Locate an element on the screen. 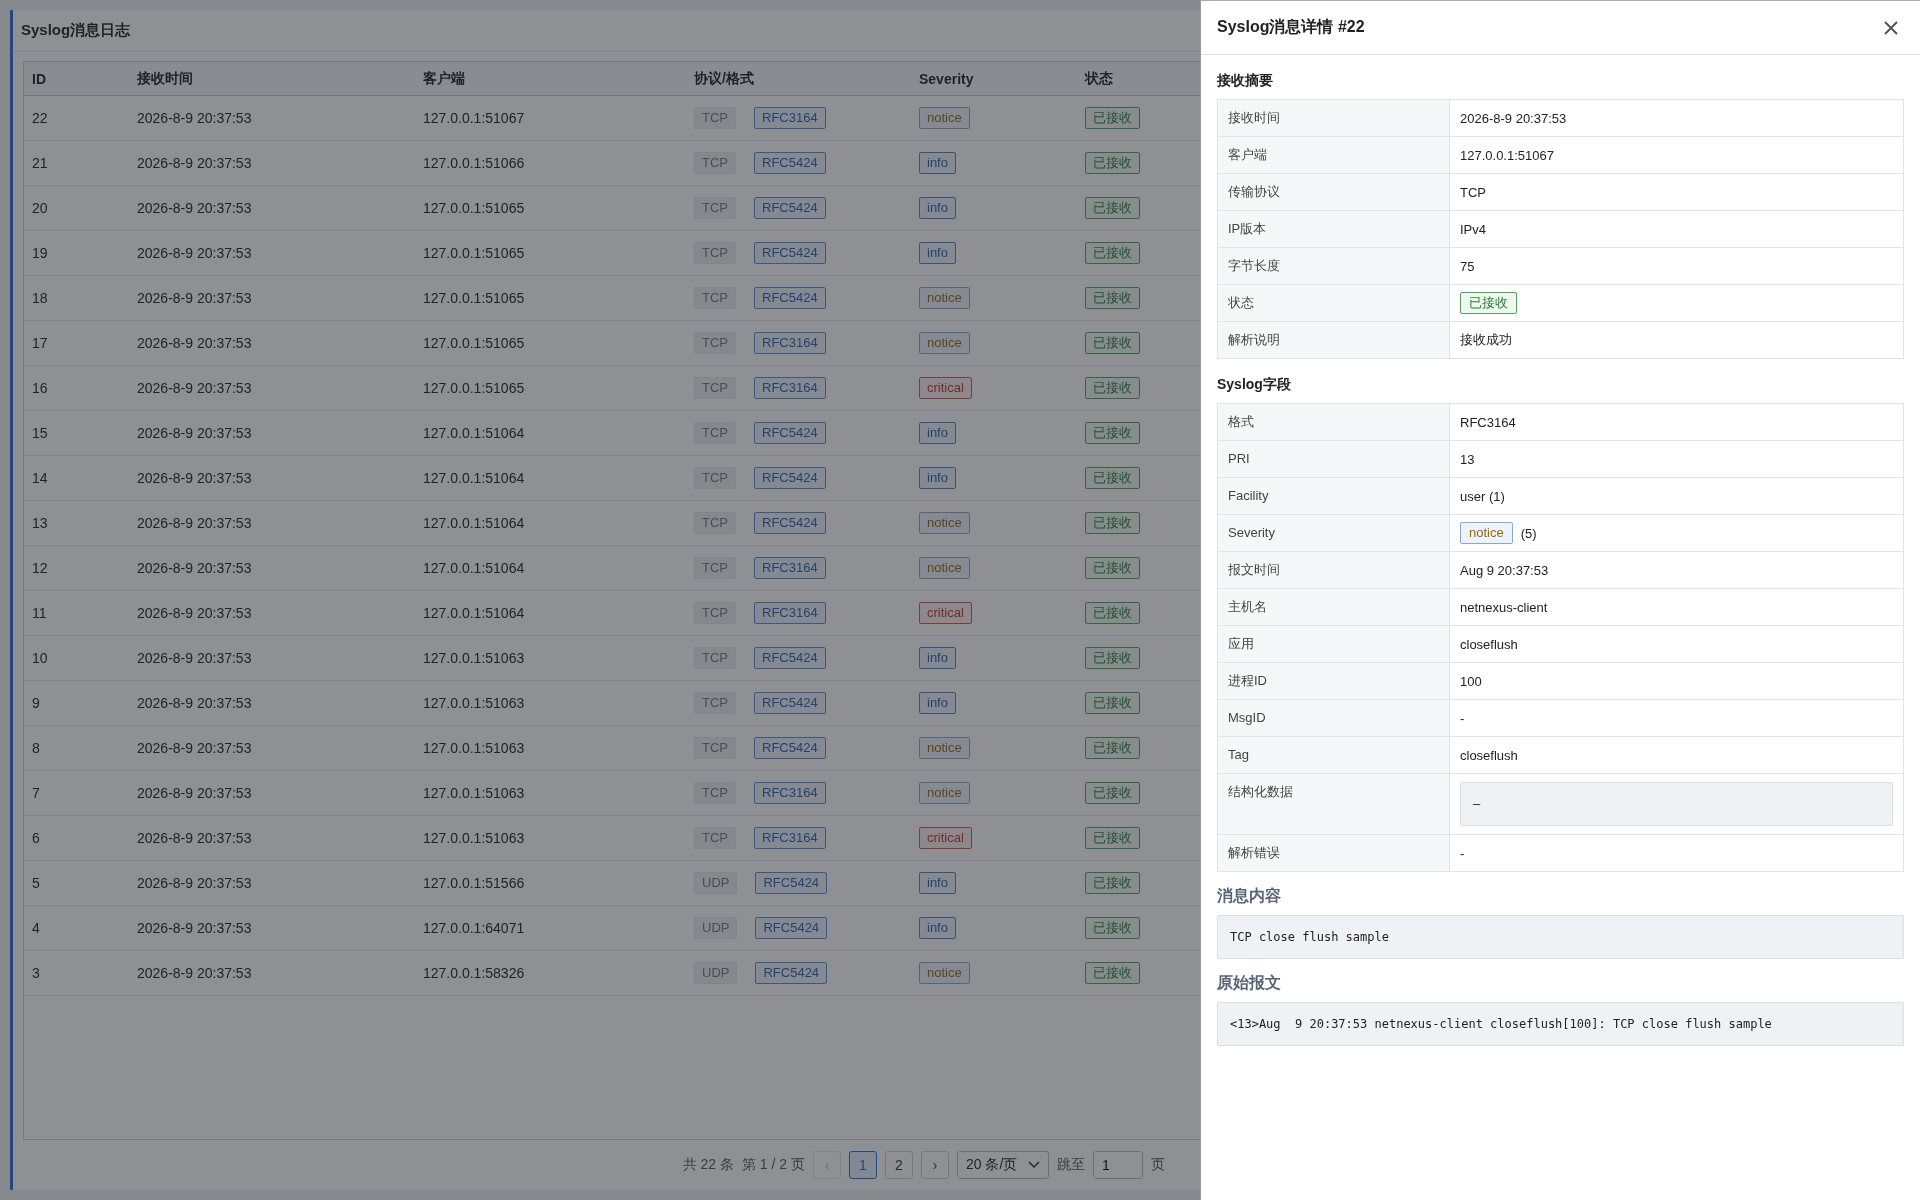  code-block: <13>Aug 9 20:37:53 netnexus-client closeflush[100]: TCP close flush sample is located at coordinates (1560, 1024).